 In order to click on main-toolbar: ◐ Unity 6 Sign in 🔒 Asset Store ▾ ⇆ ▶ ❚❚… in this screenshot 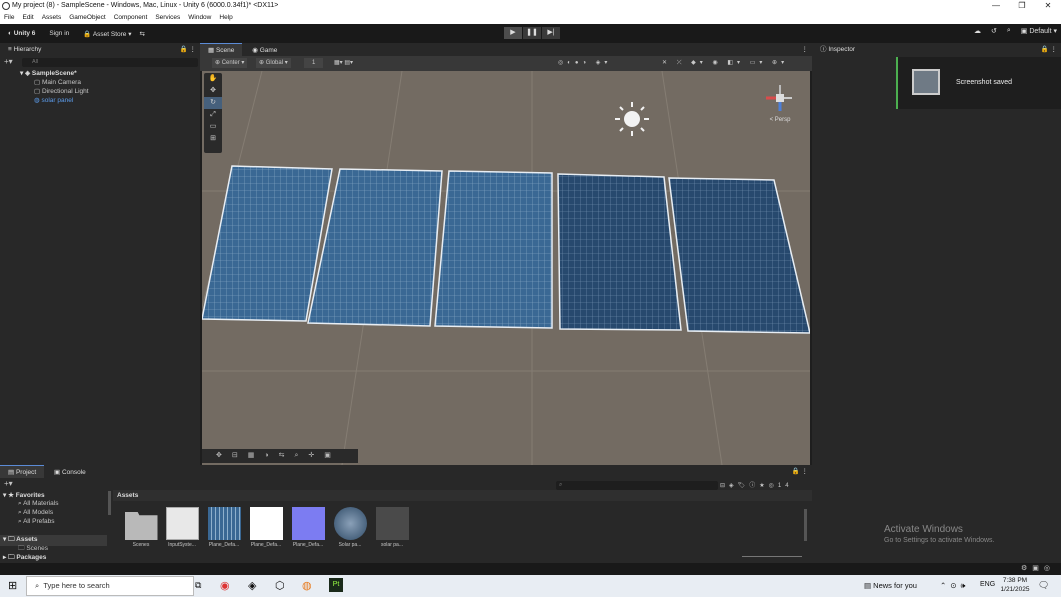, I will do `click(530, 33)`.